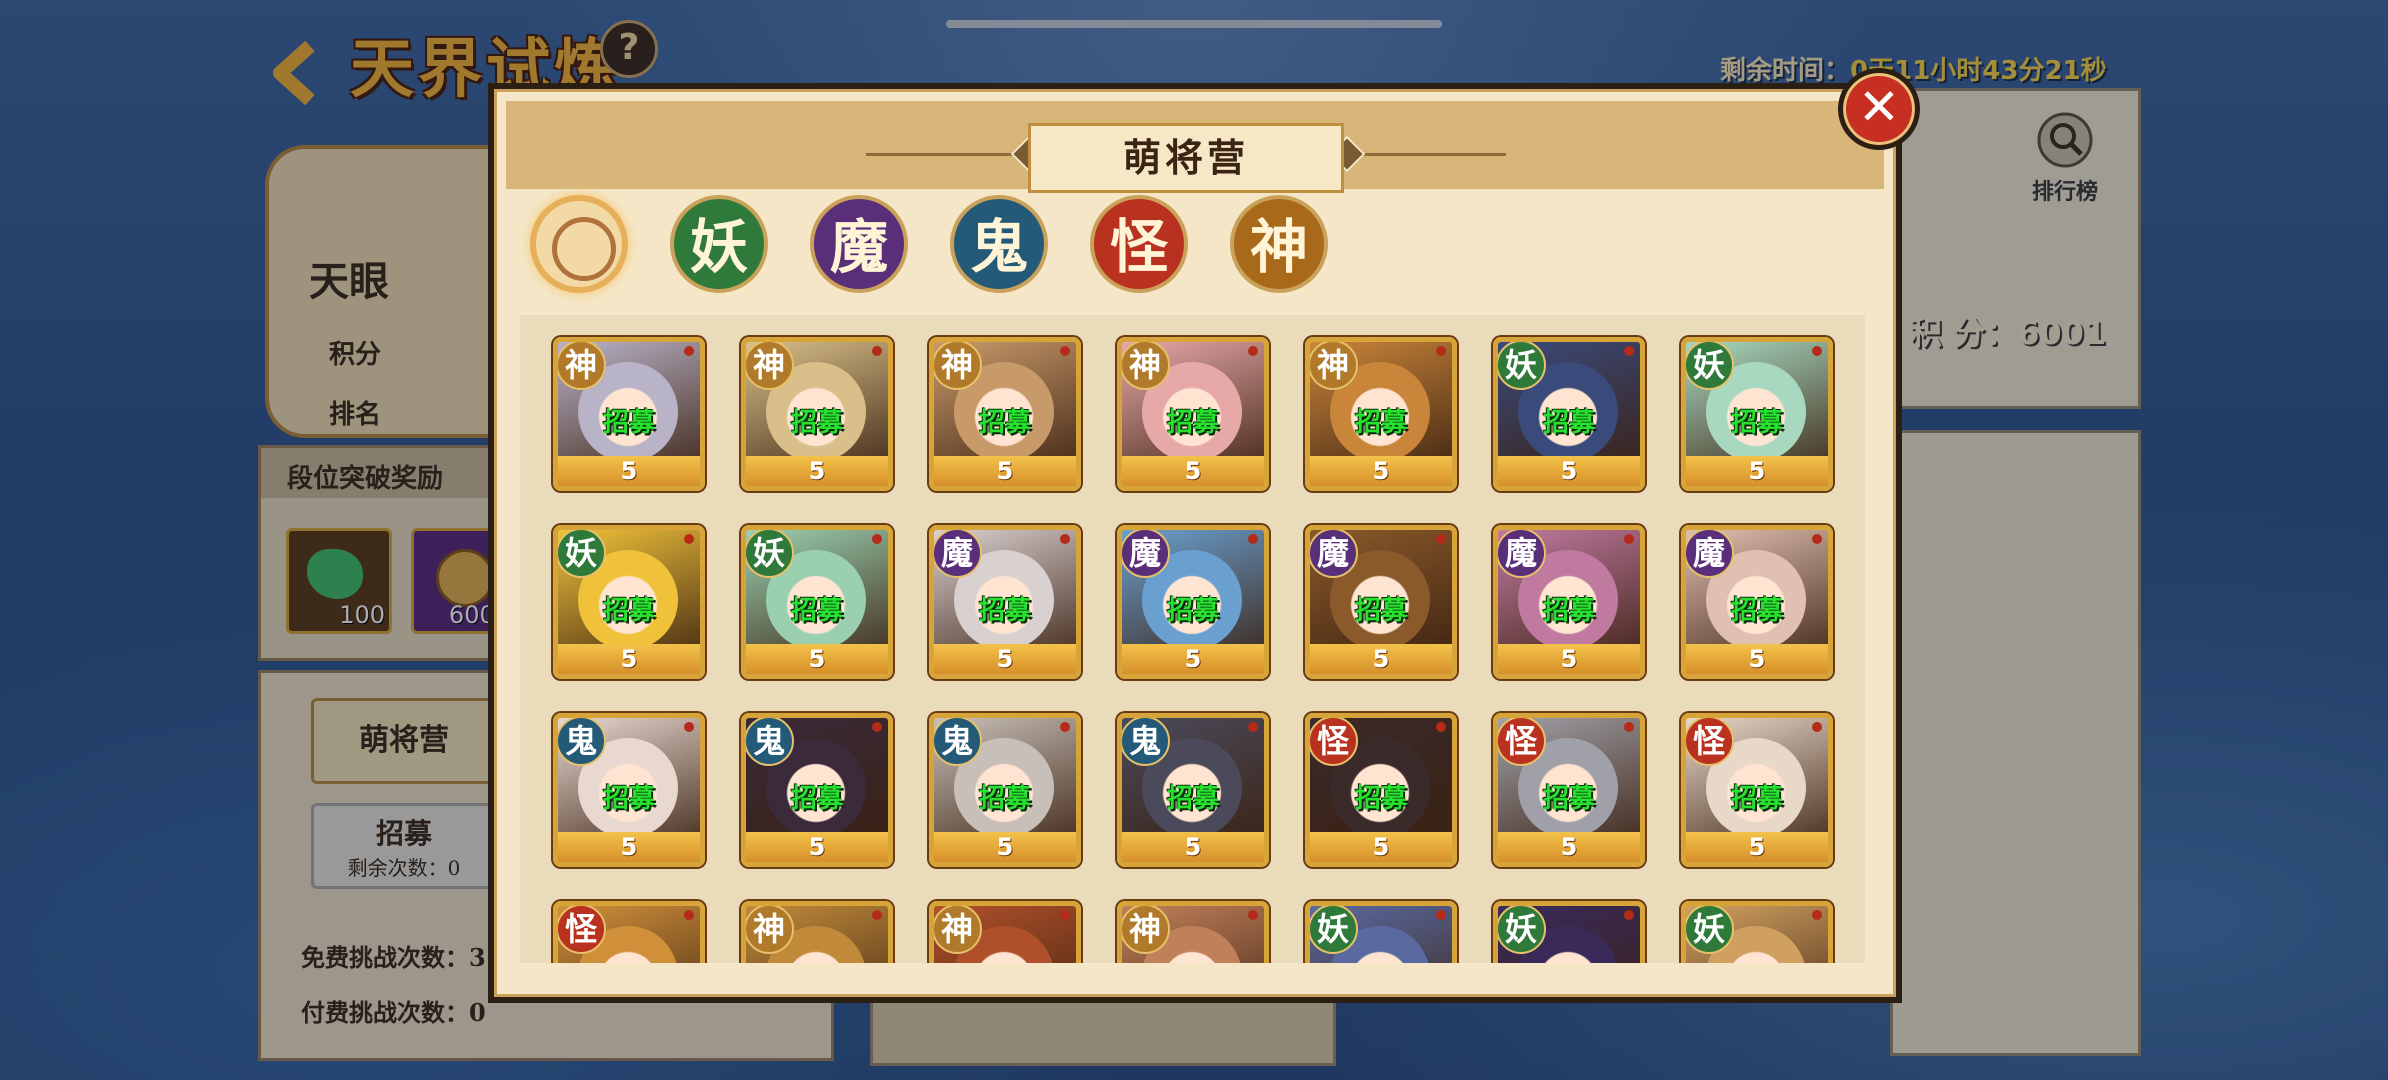 Image resolution: width=2388 pixels, height=1080 pixels. What do you see at coordinates (629, 932) in the screenshot?
I see `hero-card: 怪` at bounding box center [629, 932].